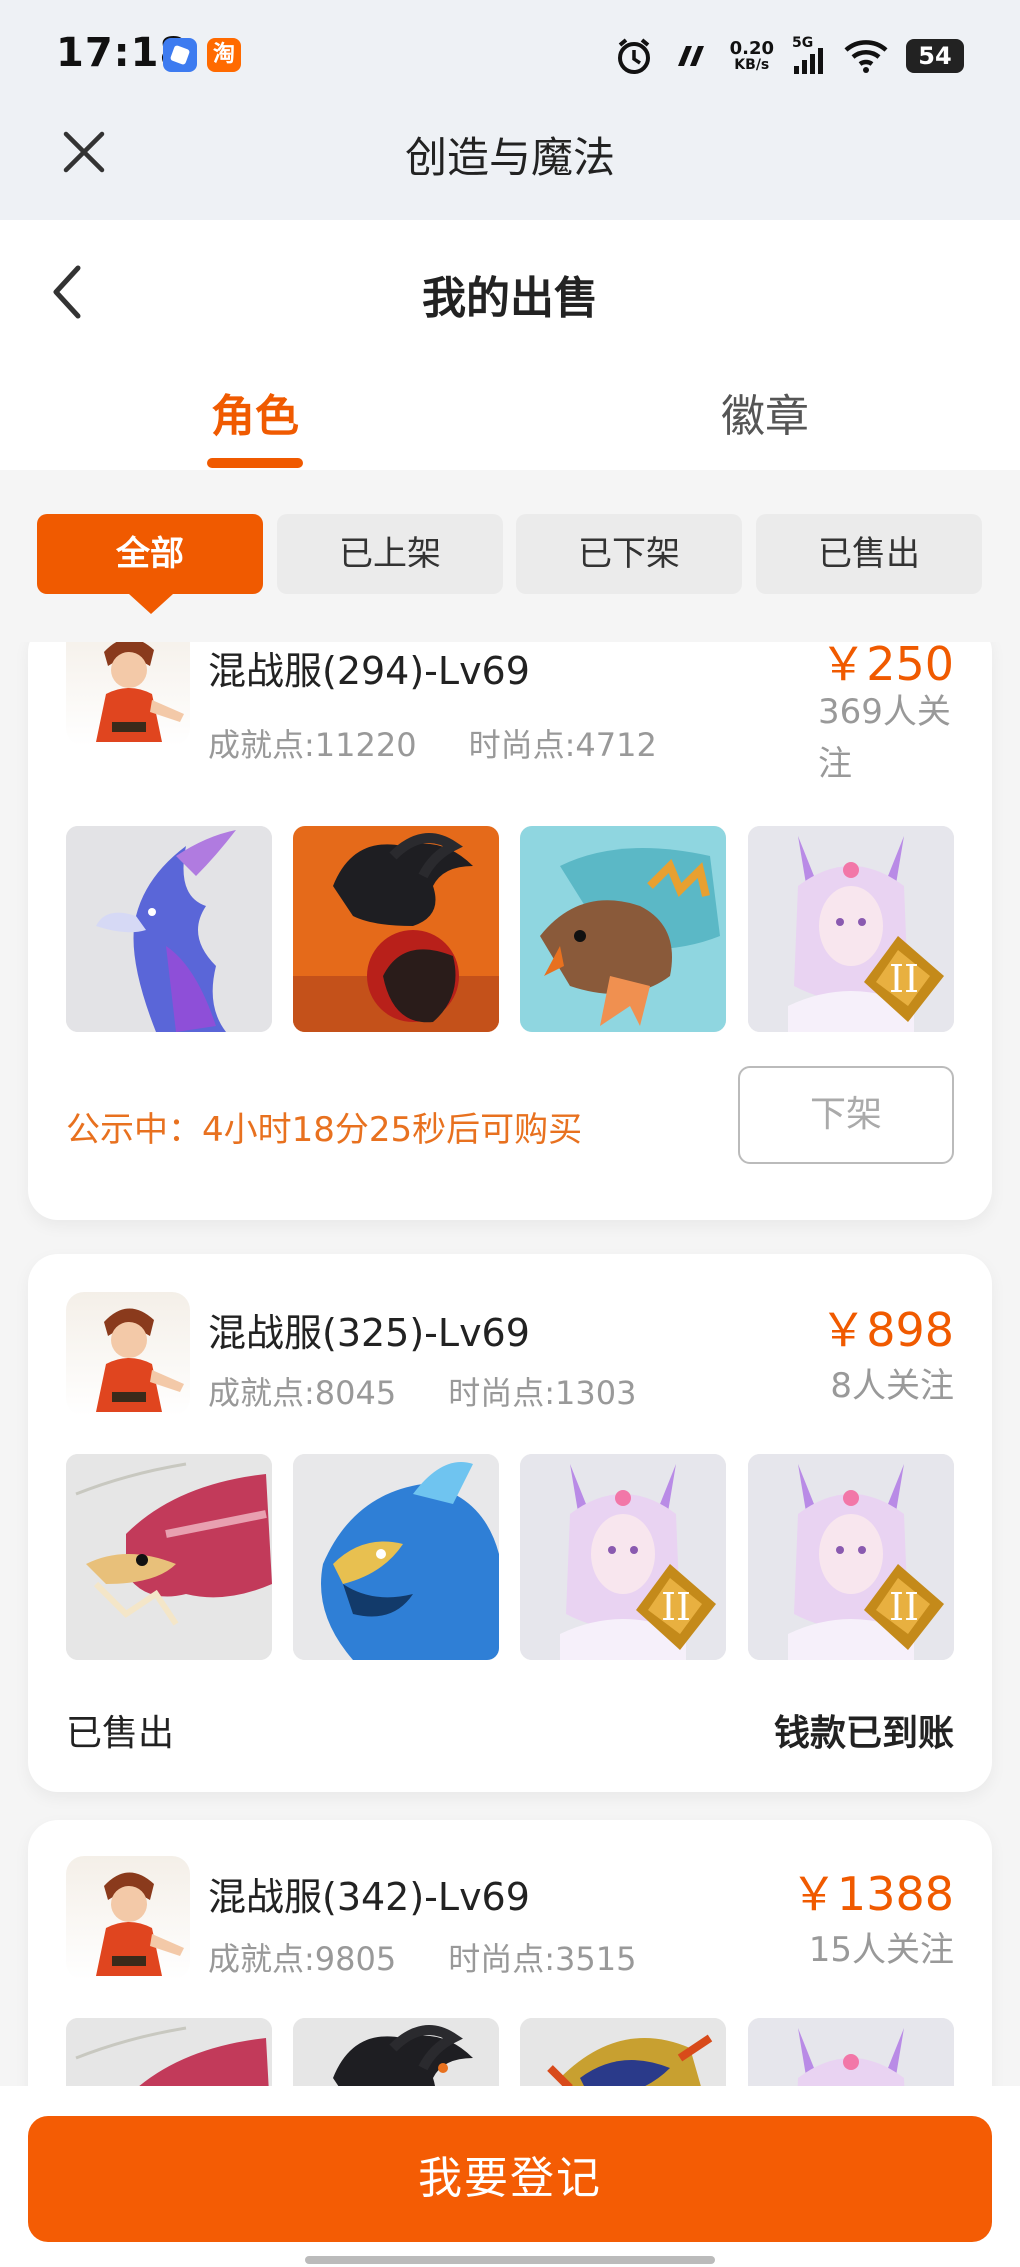  What do you see at coordinates (935, 56) in the screenshot?
I see `battery-indicator: 54` at bounding box center [935, 56].